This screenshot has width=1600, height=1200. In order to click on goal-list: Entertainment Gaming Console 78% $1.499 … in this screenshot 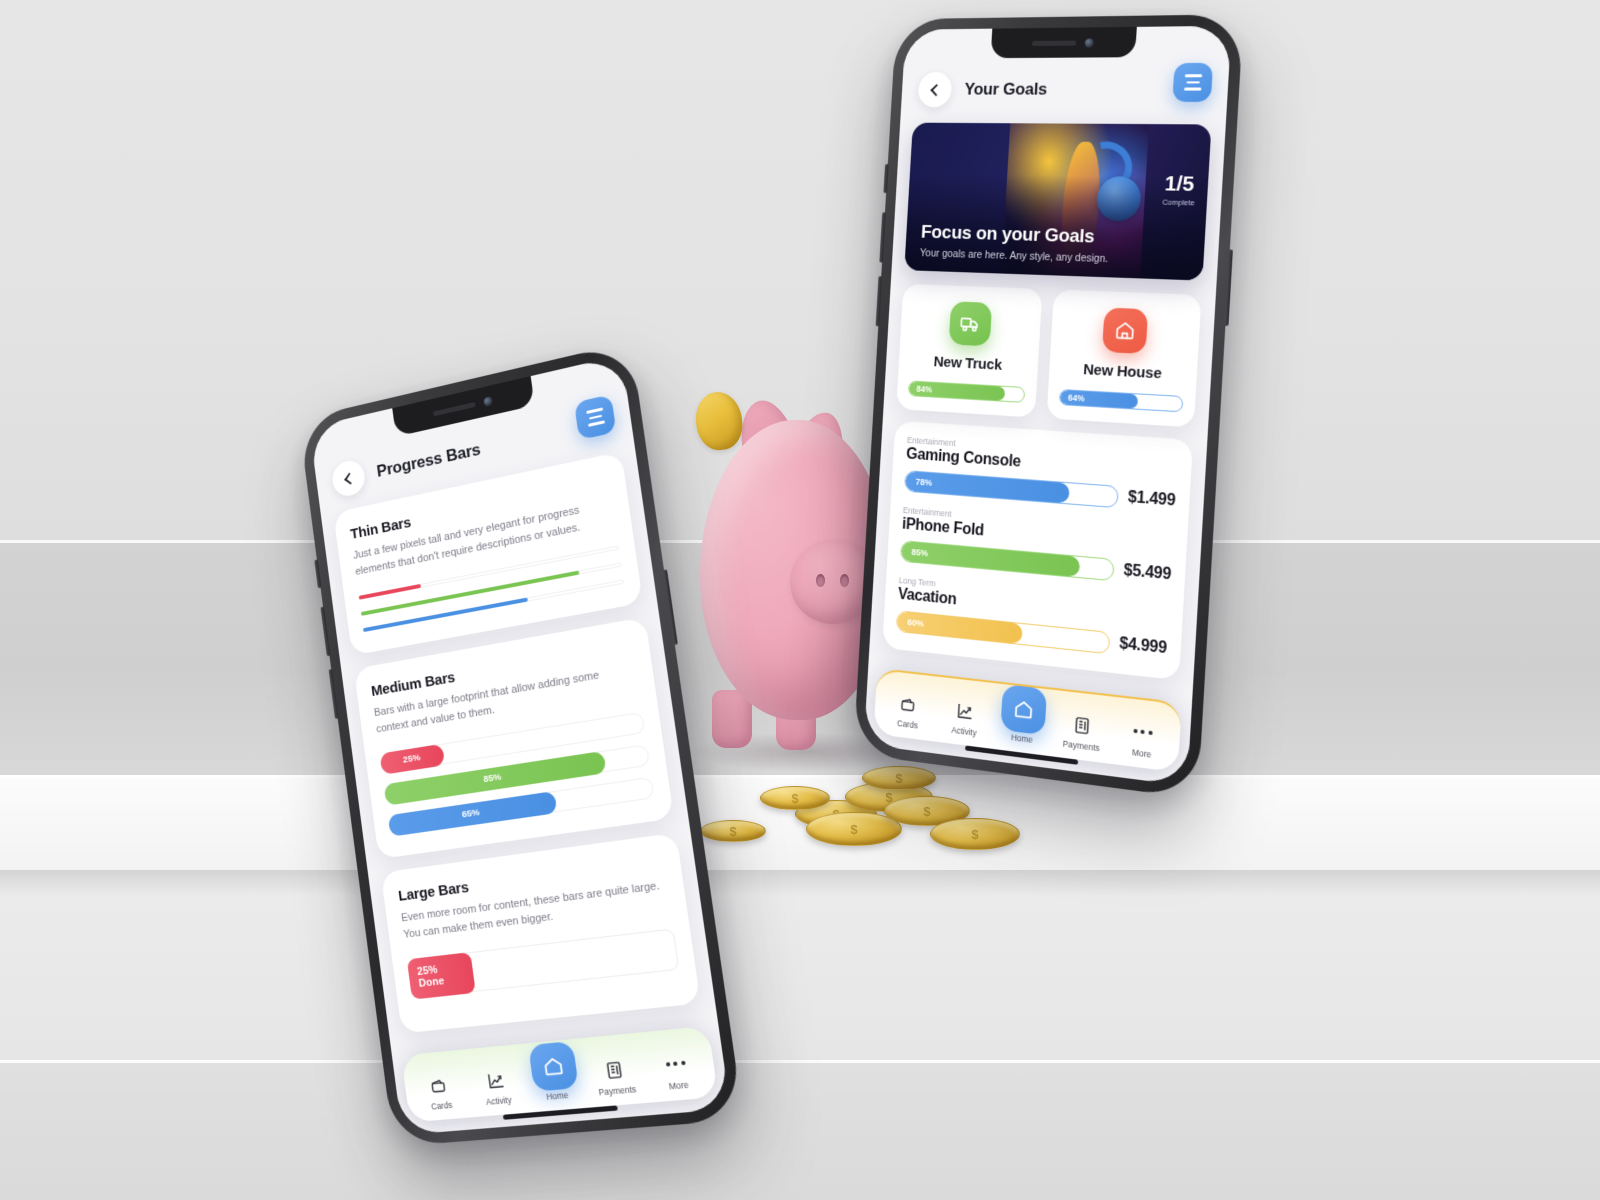, I will do `click(1038, 550)`.